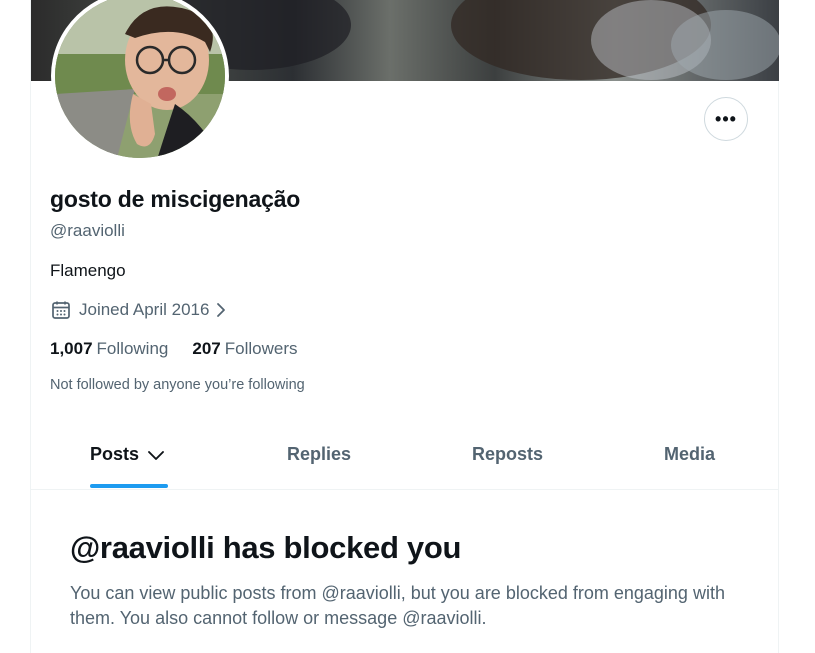 The image size is (815, 653). I want to click on avatar, so click(140, 81).